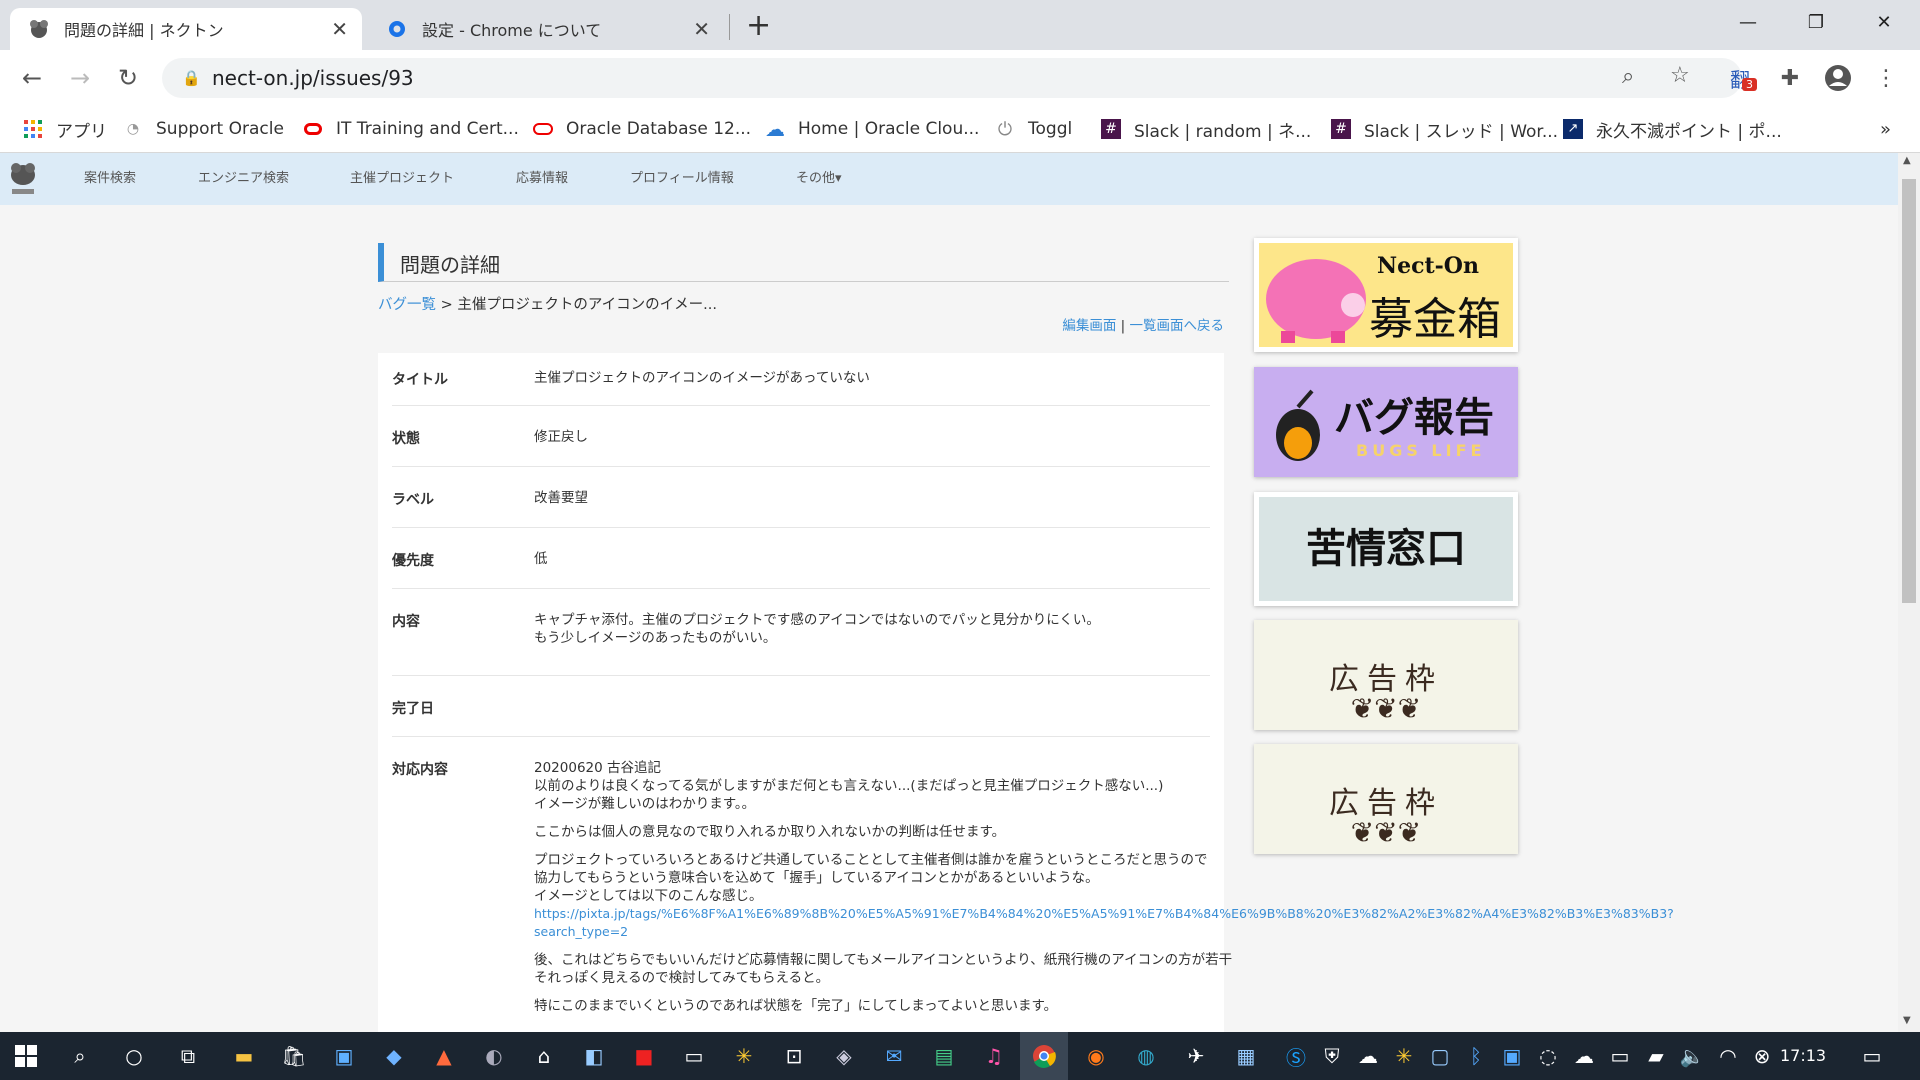 The height and width of the screenshot is (1080, 1920). I want to click on tab-issue-detail: 問題の詳細 | ネクトン ✕, so click(186, 29).